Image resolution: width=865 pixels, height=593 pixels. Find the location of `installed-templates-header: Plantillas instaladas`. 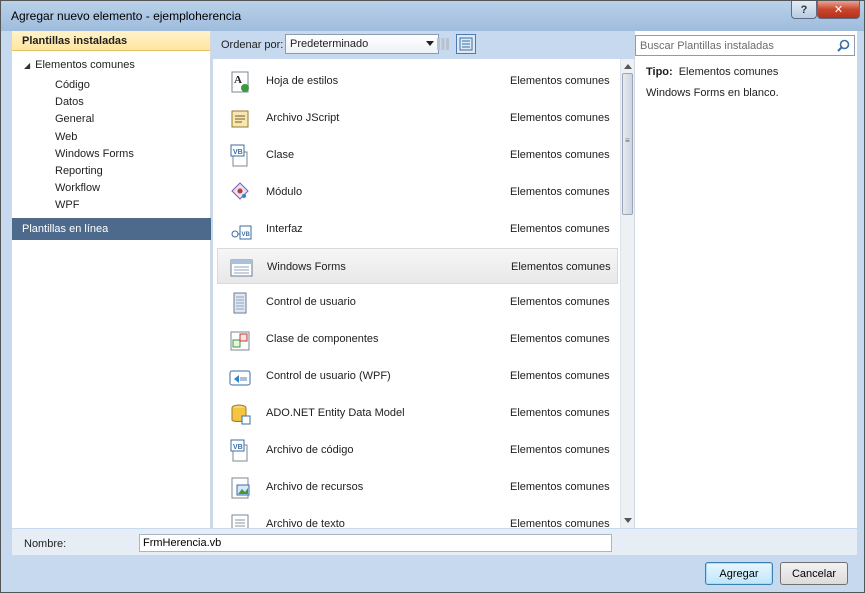

installed-templates-header: Plantillas instaladas is located at coordinates (111, 41).